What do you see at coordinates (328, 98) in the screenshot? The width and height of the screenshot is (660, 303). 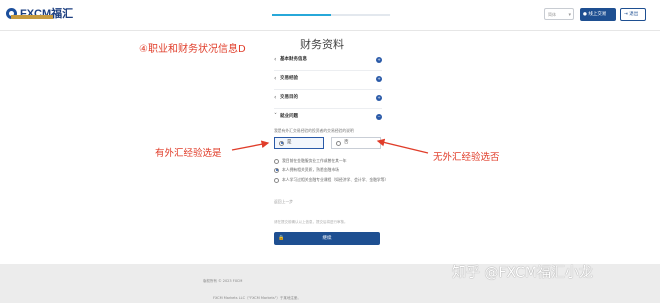 I see `section-trading-purpose: ‹ 交易目的 +` at bounding box center [328, 98].